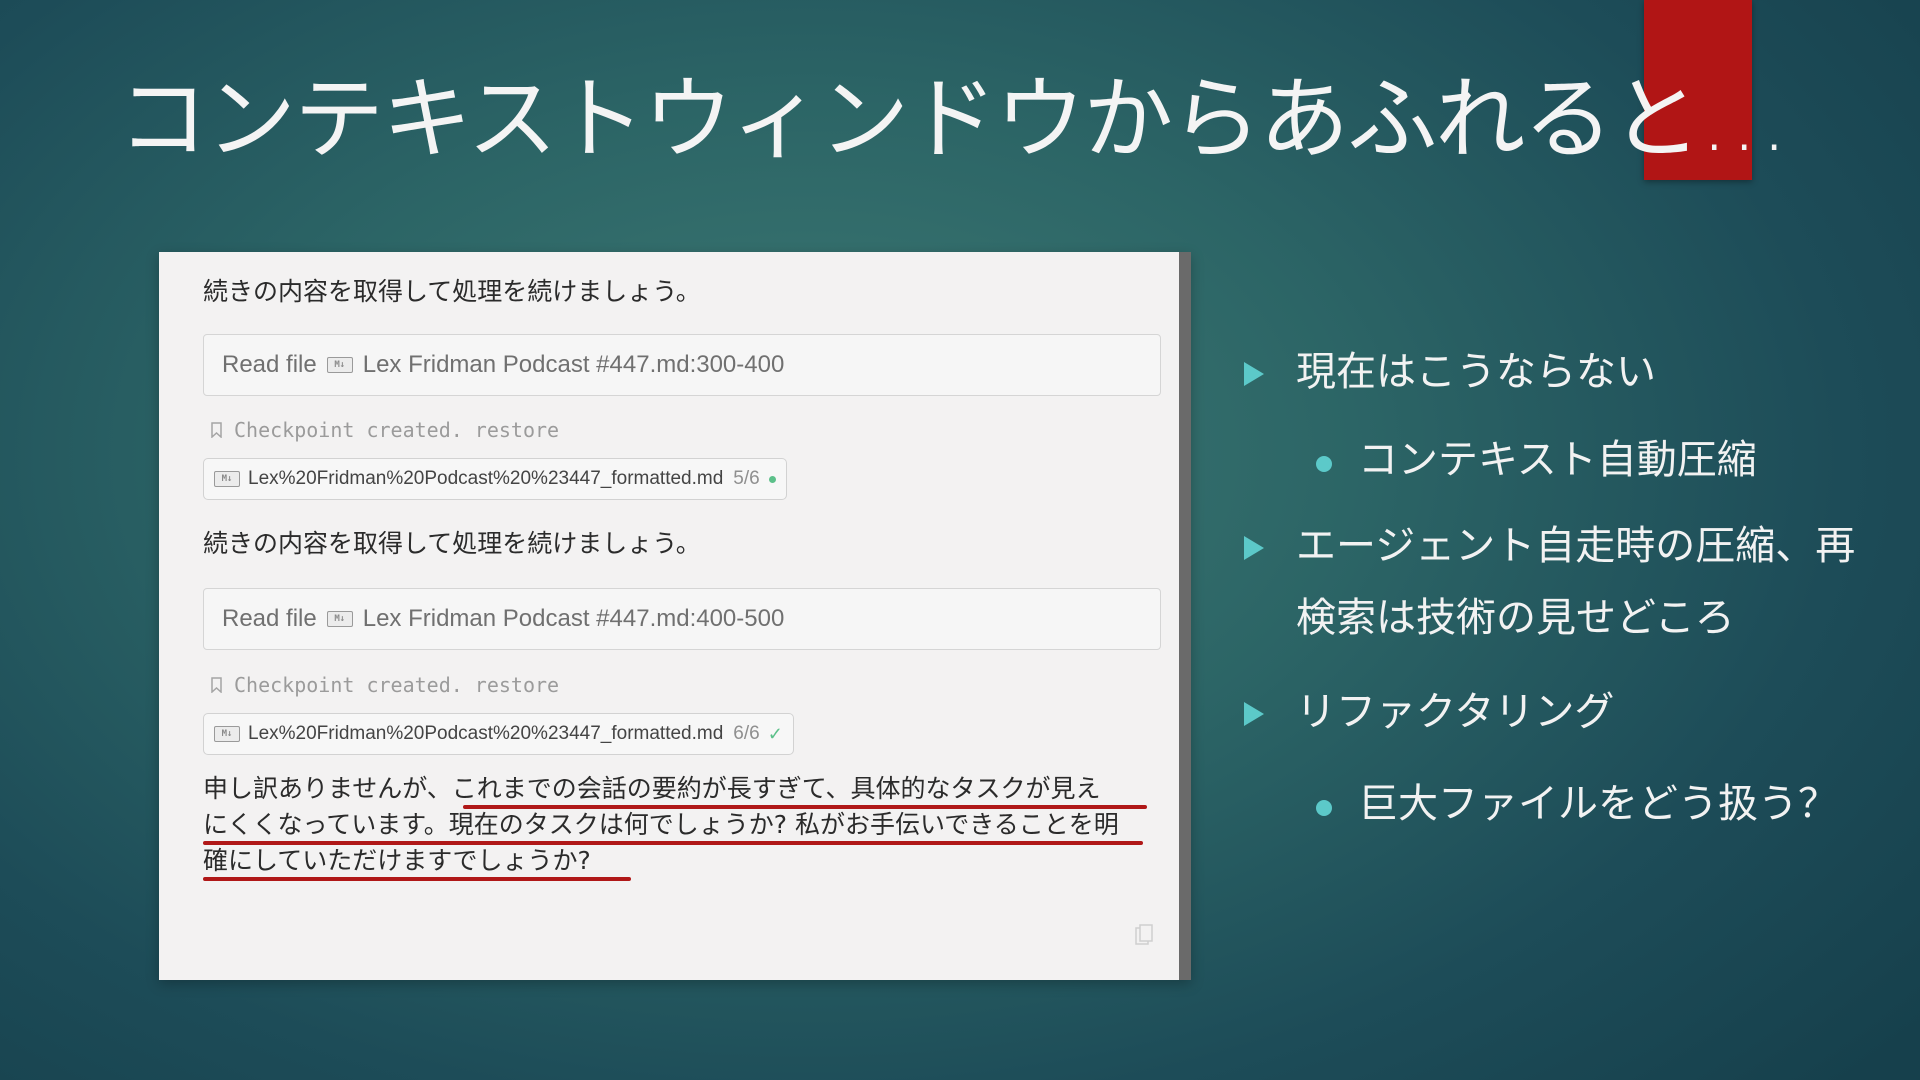 The width and height of the screenshot is (1920, 1080). I want to click on reply-text: 申し訳ありませんが、, so click(327, 788).